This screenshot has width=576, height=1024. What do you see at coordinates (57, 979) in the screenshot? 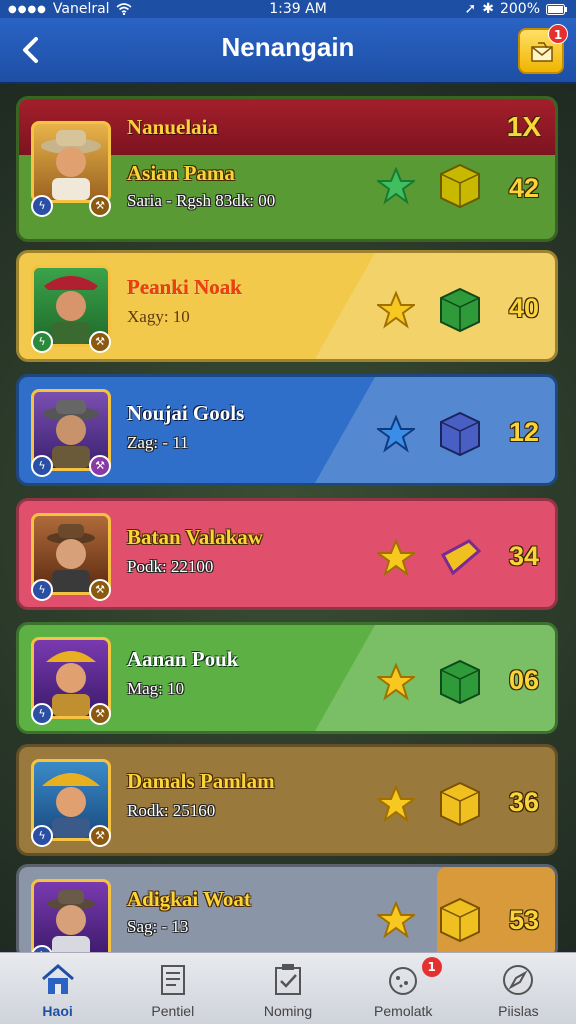
I see `home-icon` at bounding box center [57, 979].